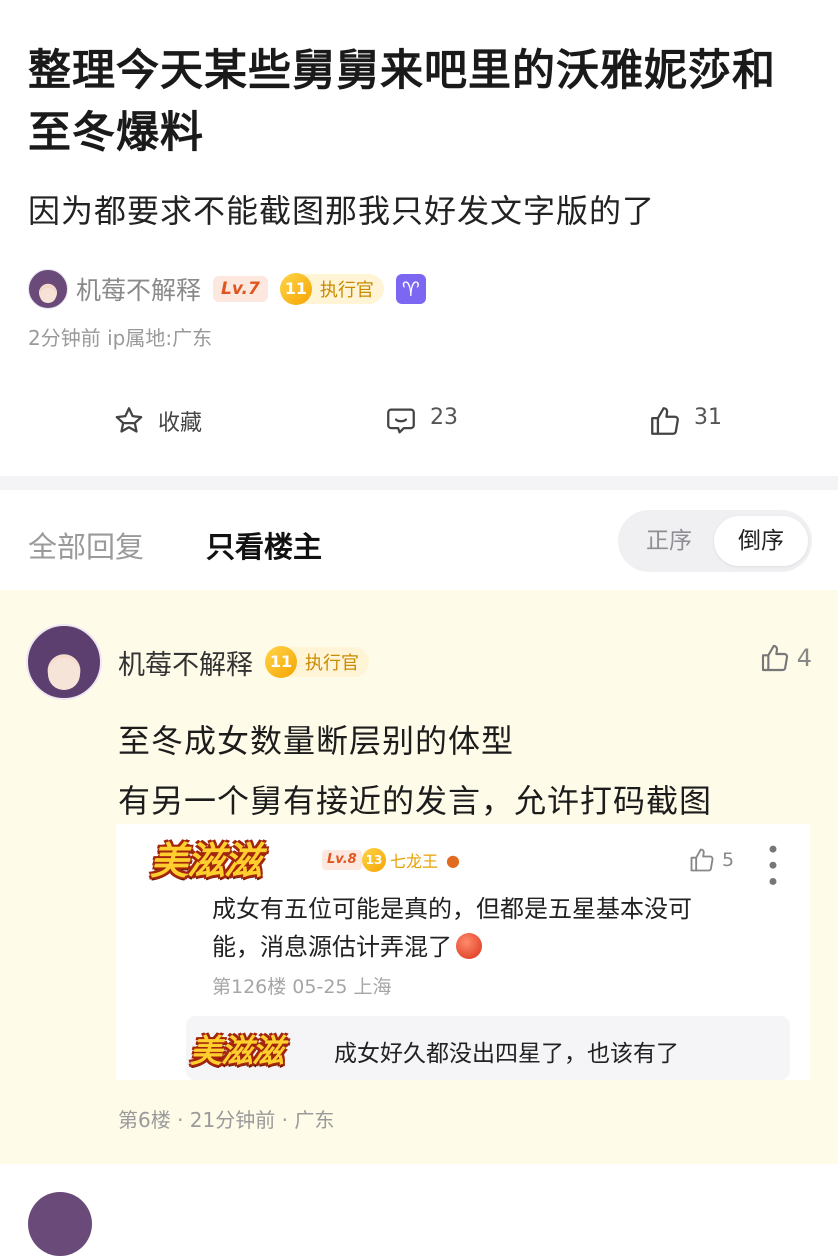  Describe the element at coordinates (401, 421) in the screenshot. I see `comment-icon` at that location.